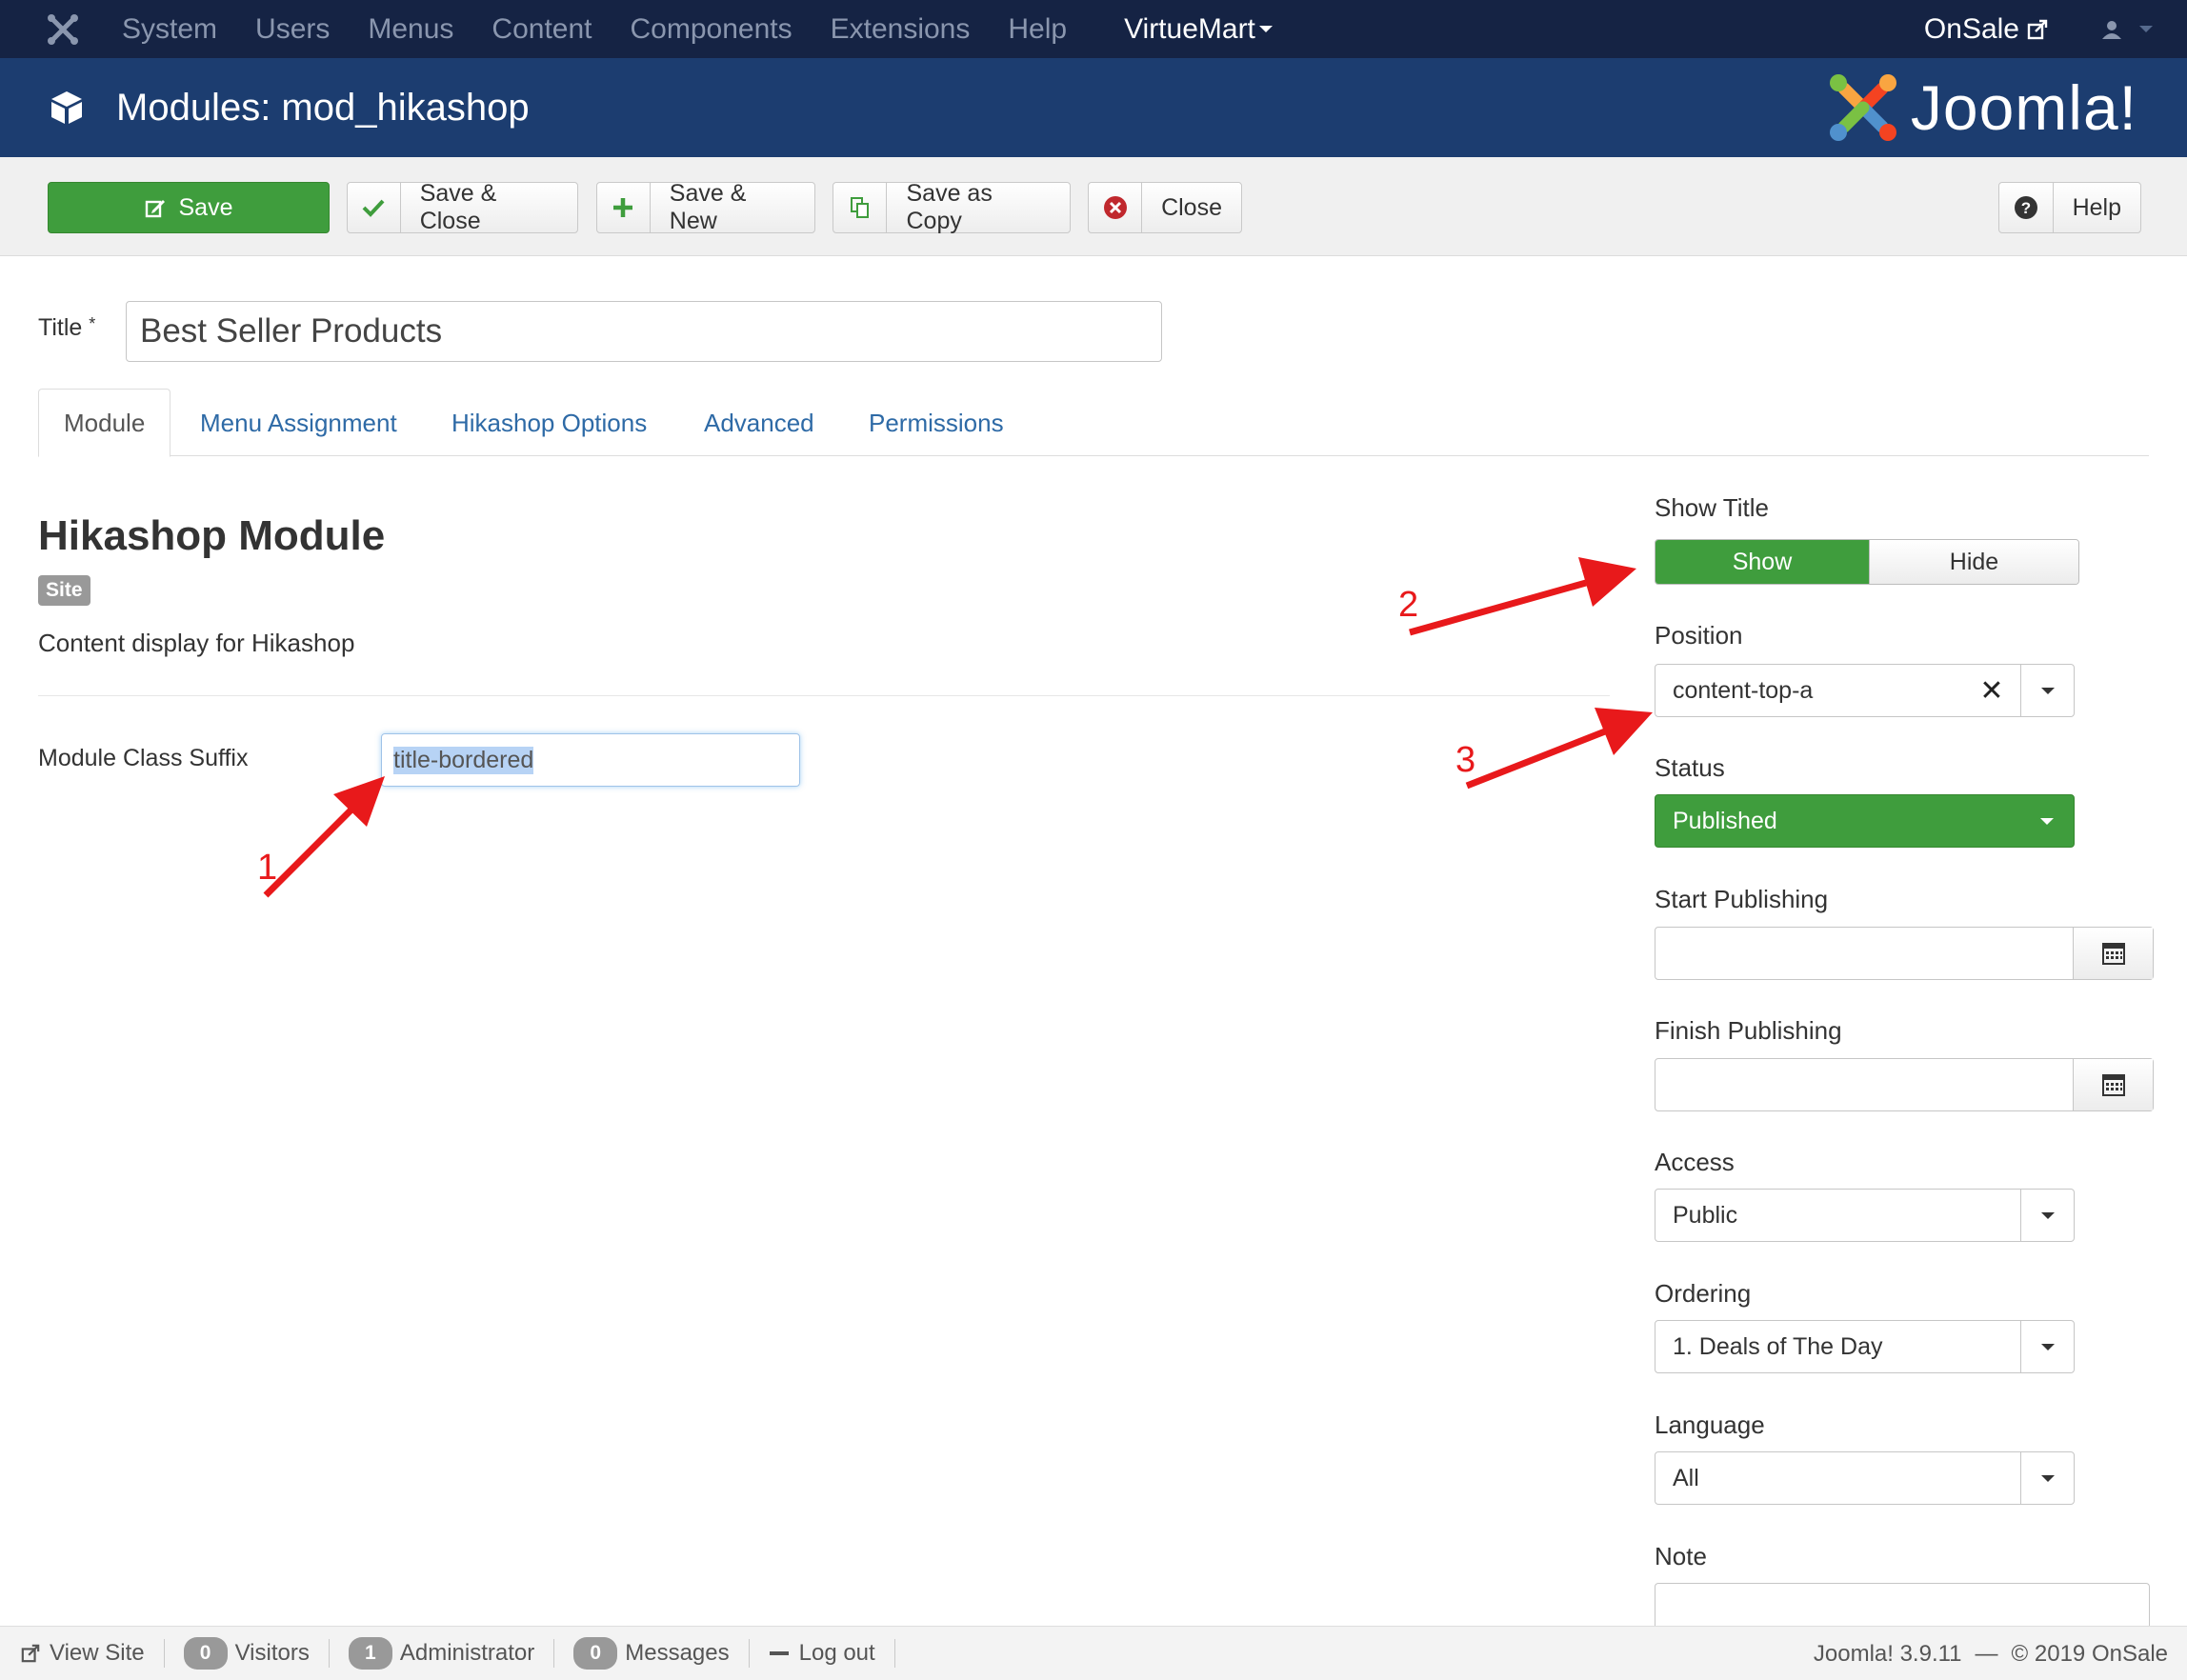 The image size is (2187, 1680). I want to click on external-link-icon, so click(2037, 29).